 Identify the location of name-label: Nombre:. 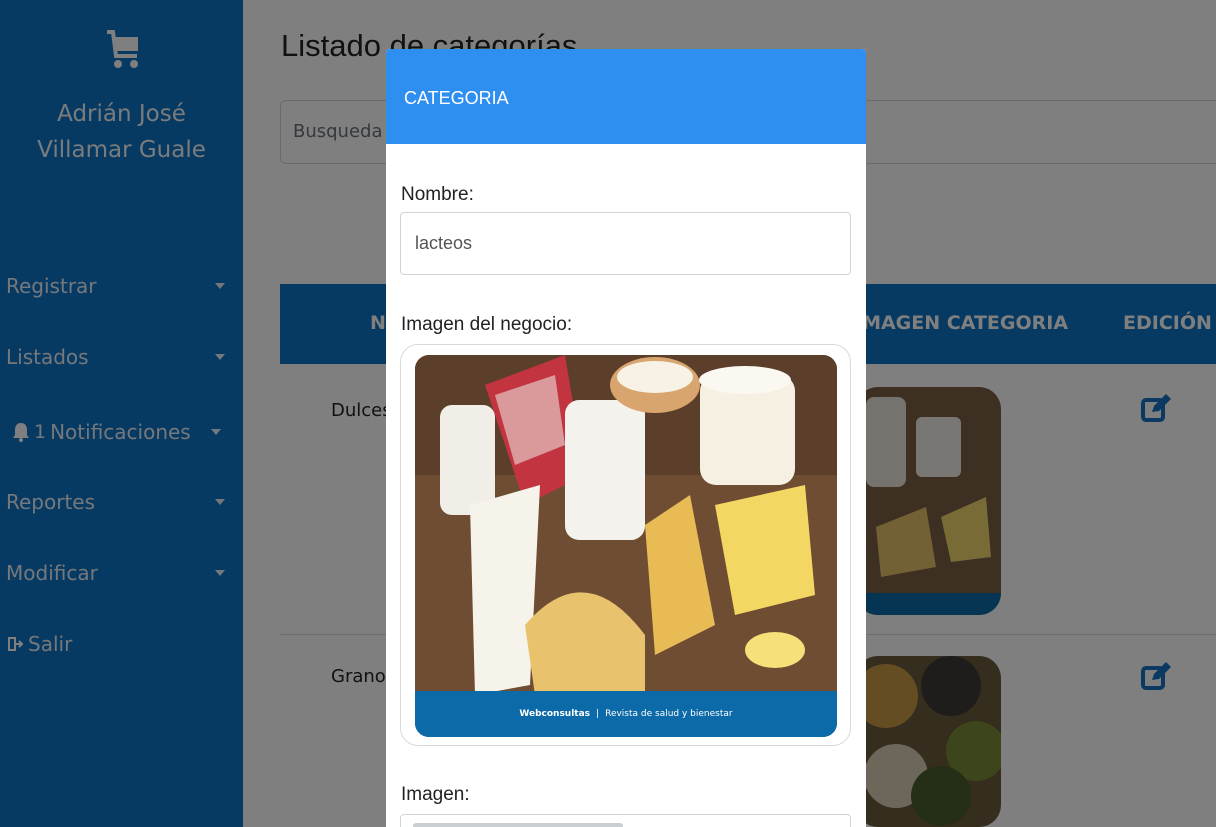
(437, 194).